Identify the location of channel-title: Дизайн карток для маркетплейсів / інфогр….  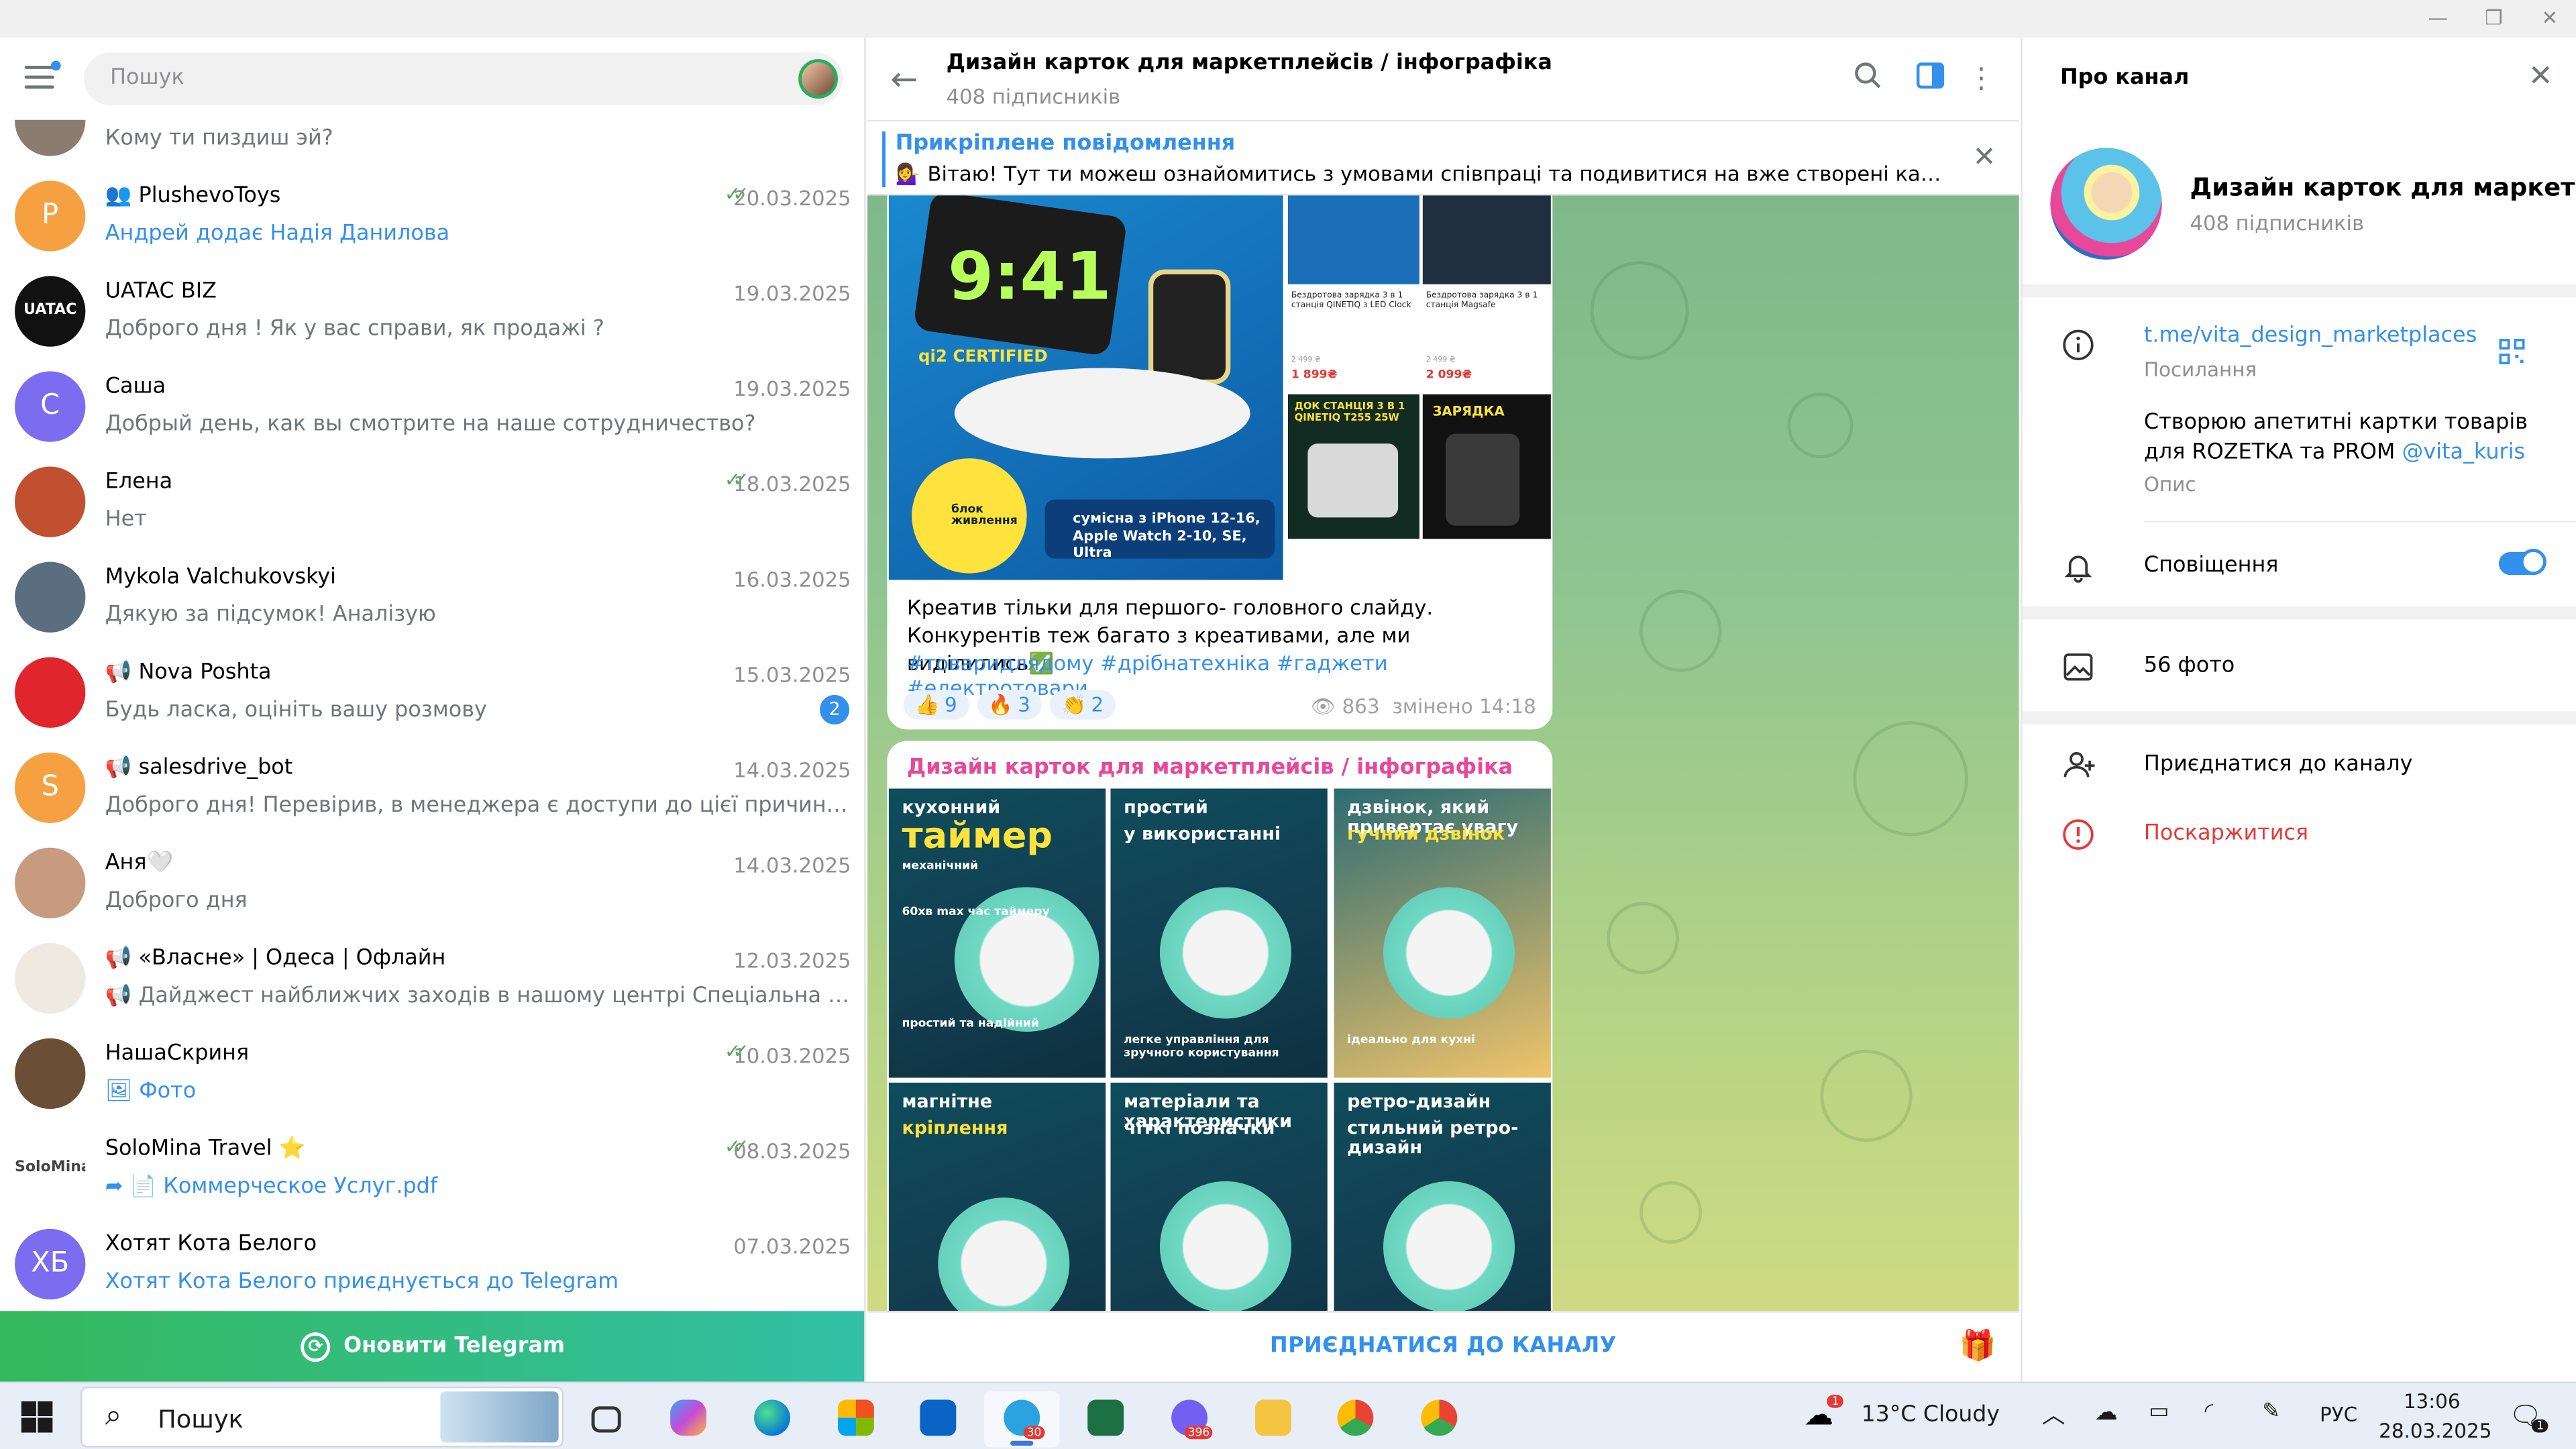
(1249, 63).